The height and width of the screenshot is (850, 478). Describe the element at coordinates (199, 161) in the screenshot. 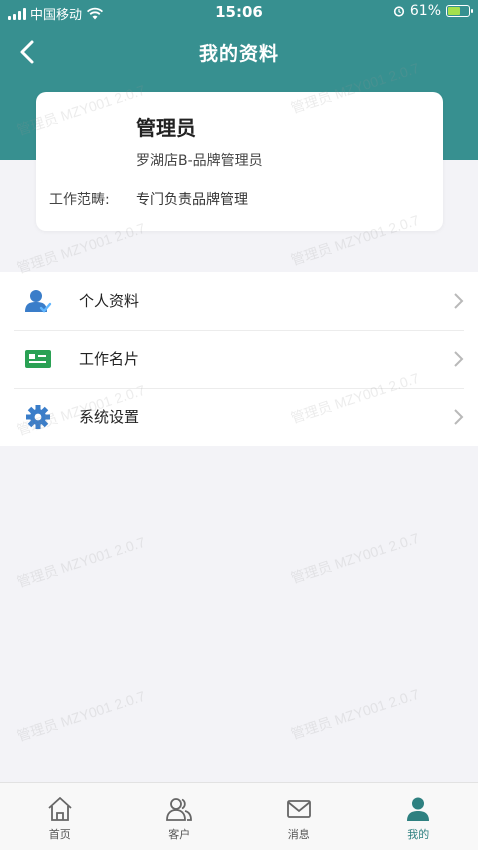

I see `profile-role: 罗湖店B-品牌管理员` at that location.